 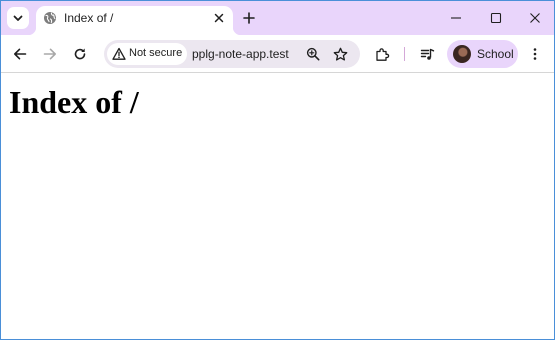 I want to click on star-icon, so click(x=340, y=54).